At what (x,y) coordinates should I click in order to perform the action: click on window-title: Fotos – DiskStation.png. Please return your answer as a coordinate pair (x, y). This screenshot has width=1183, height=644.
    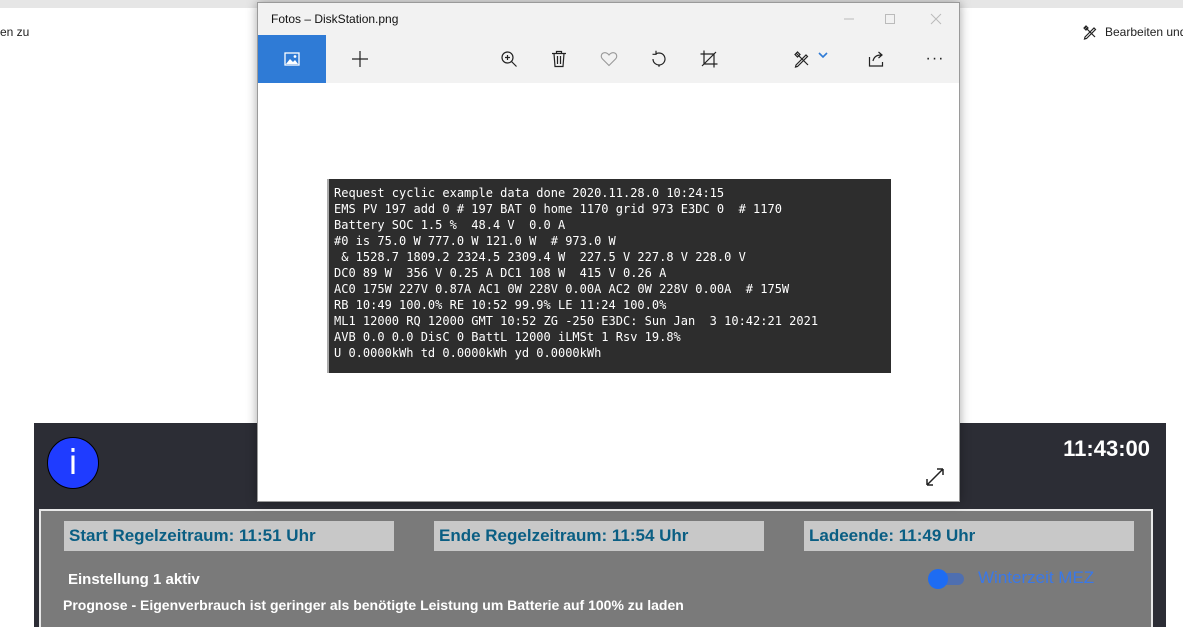
    Looking at the image, I should click on (335, 19).